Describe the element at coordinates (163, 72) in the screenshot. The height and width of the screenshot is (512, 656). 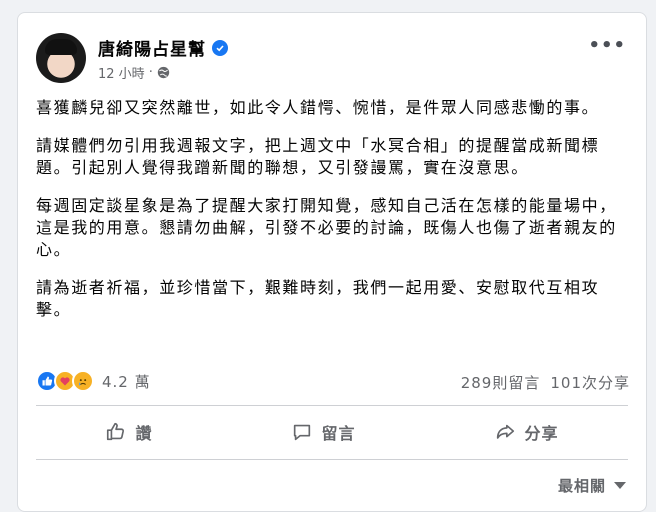
I see `globe-icon` at that location.